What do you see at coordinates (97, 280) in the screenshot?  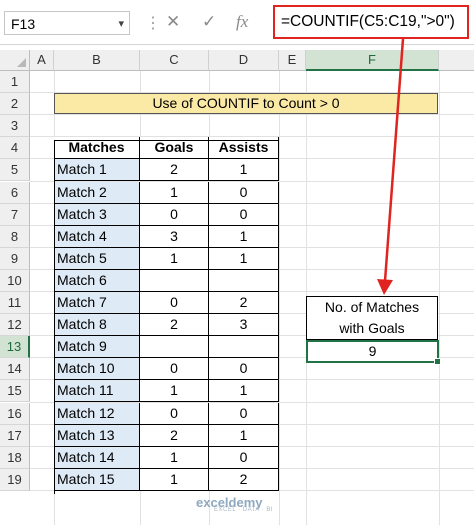 I see `match-name-cell: Match 6` at bounding box center [97, 280].